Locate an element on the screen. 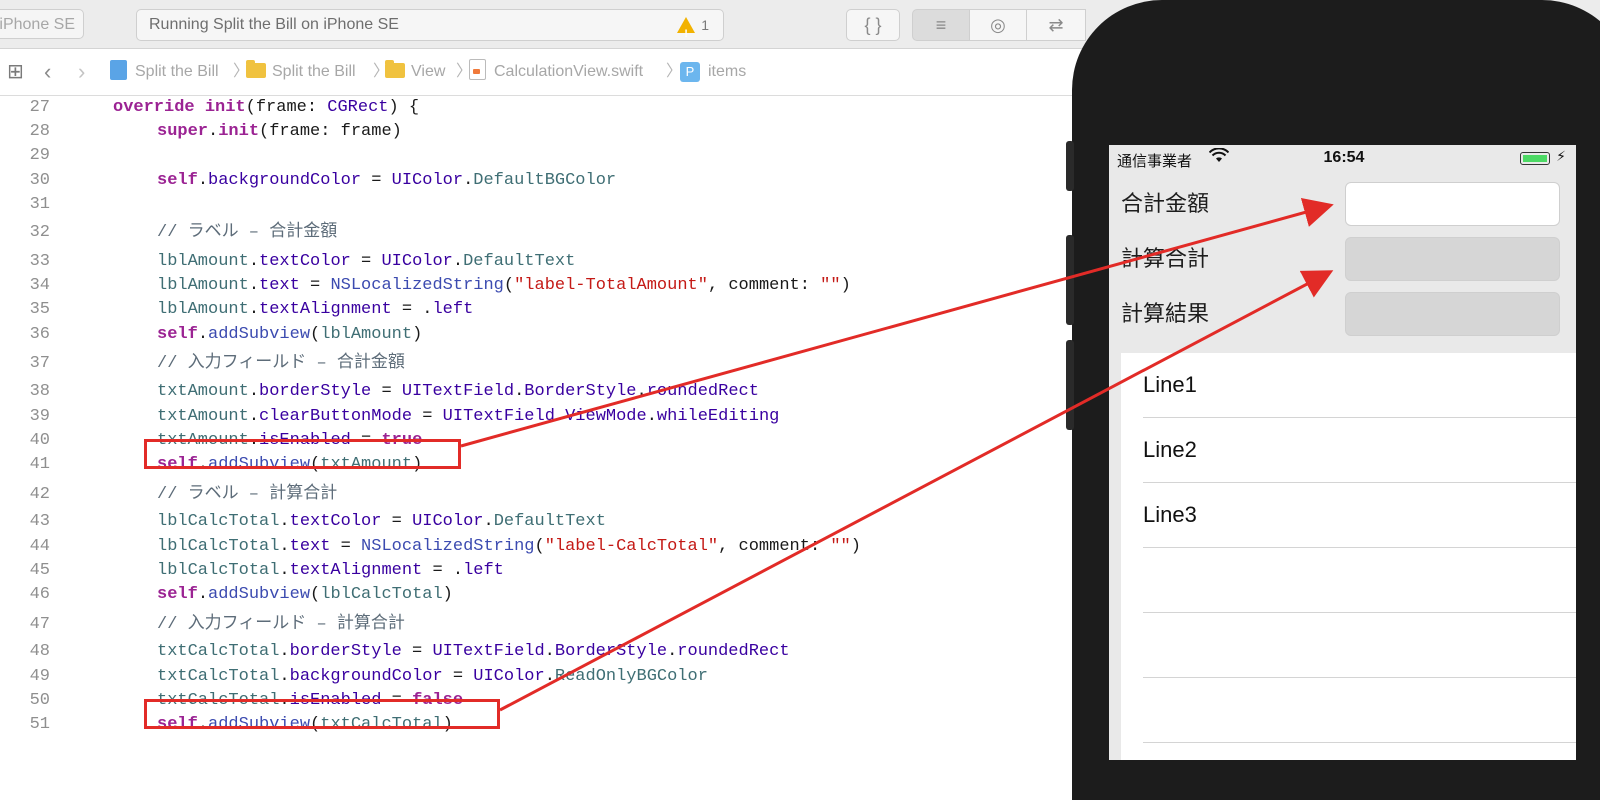 Image resolution: width=1600 pixels, height=800 pixels. code-line: 47 // 入力フィールド – 計算合計 is located at coordinates (550, 625).